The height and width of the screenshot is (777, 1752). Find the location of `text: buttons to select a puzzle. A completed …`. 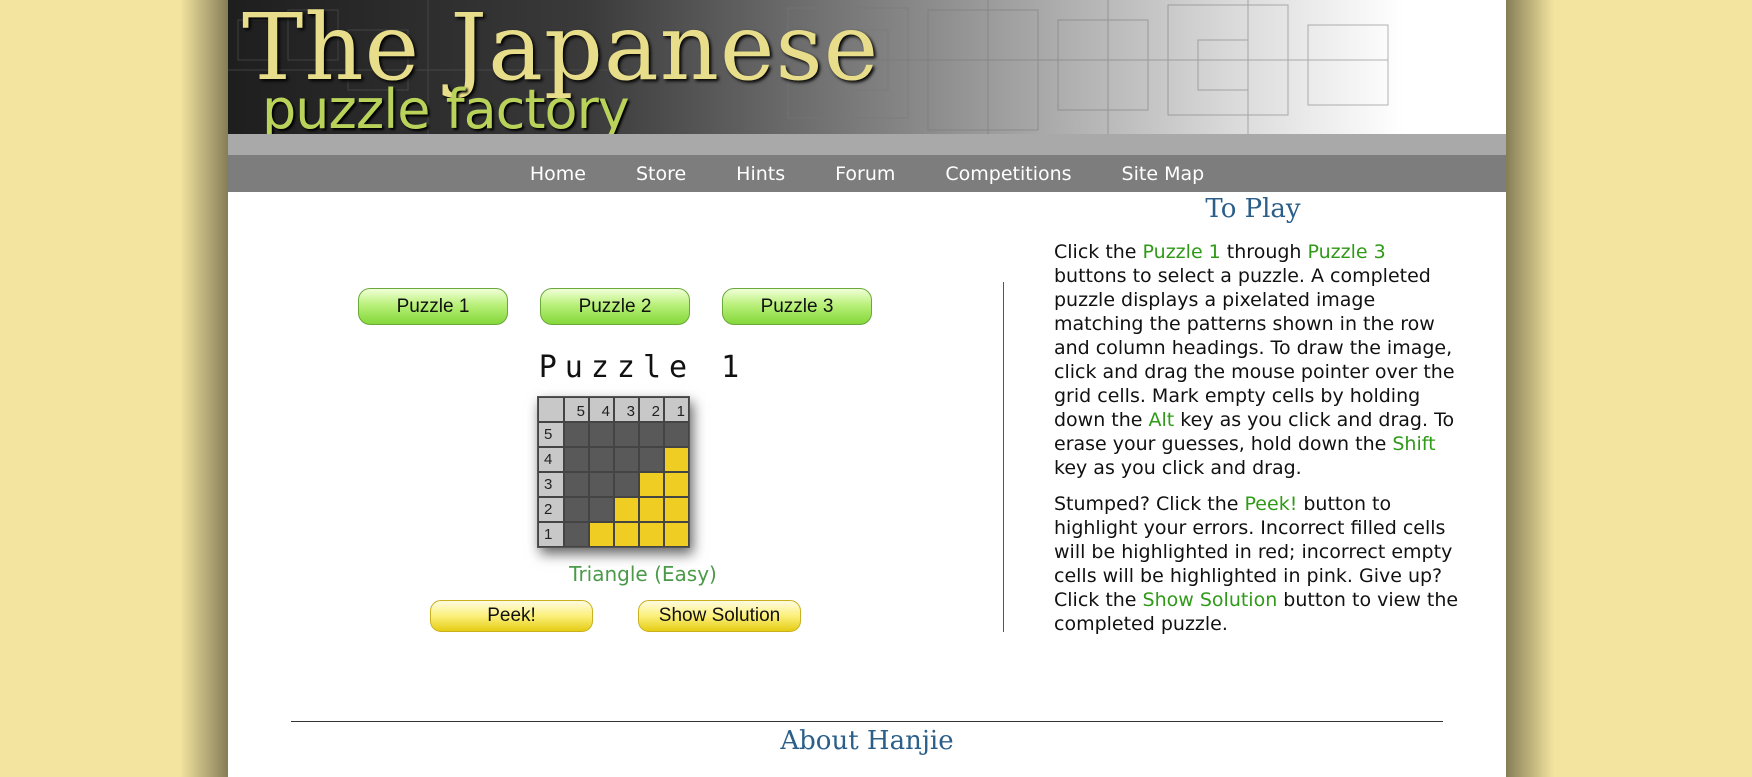

text: buttons to select a puzzle. A completed … is located at coordinates (1254, 348).